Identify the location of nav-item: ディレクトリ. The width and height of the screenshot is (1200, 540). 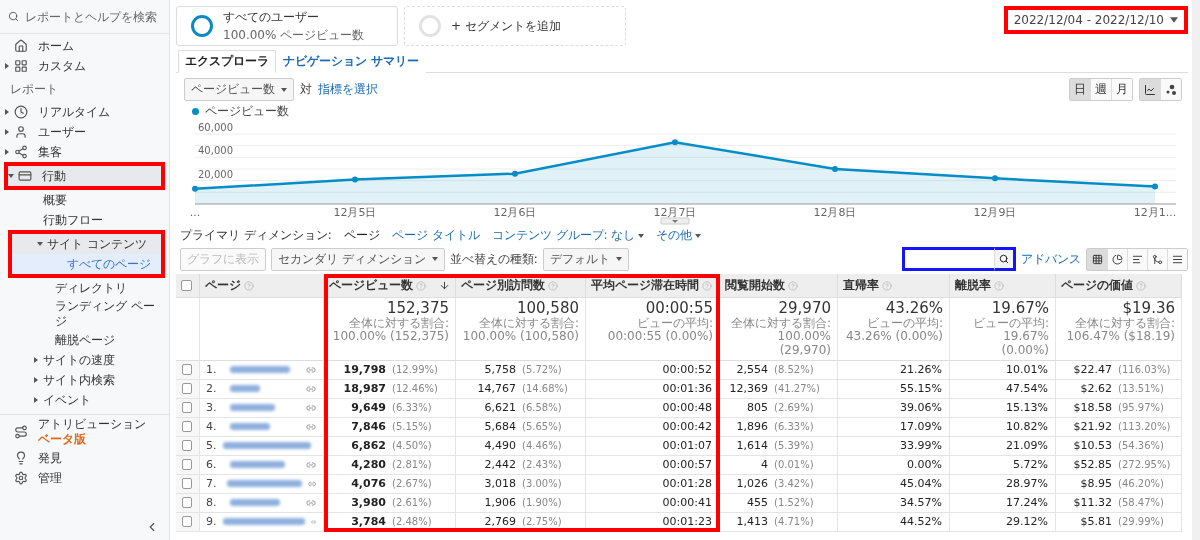
(84, 288).